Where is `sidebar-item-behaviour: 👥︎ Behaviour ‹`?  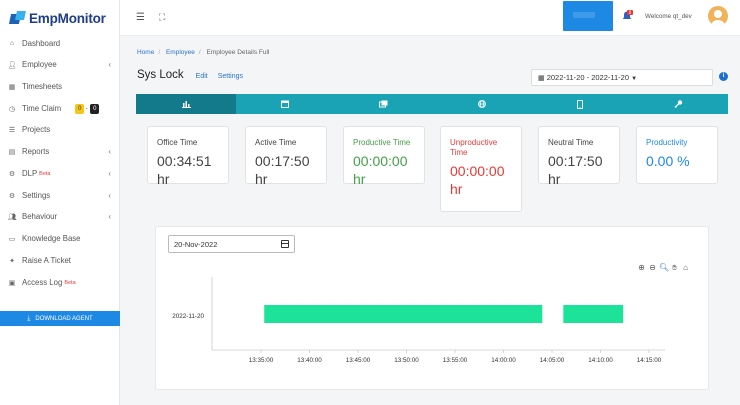 sidebar-item-behaviour: 👥︎ Behaviour ‹ is located at coordinates (60, 217).